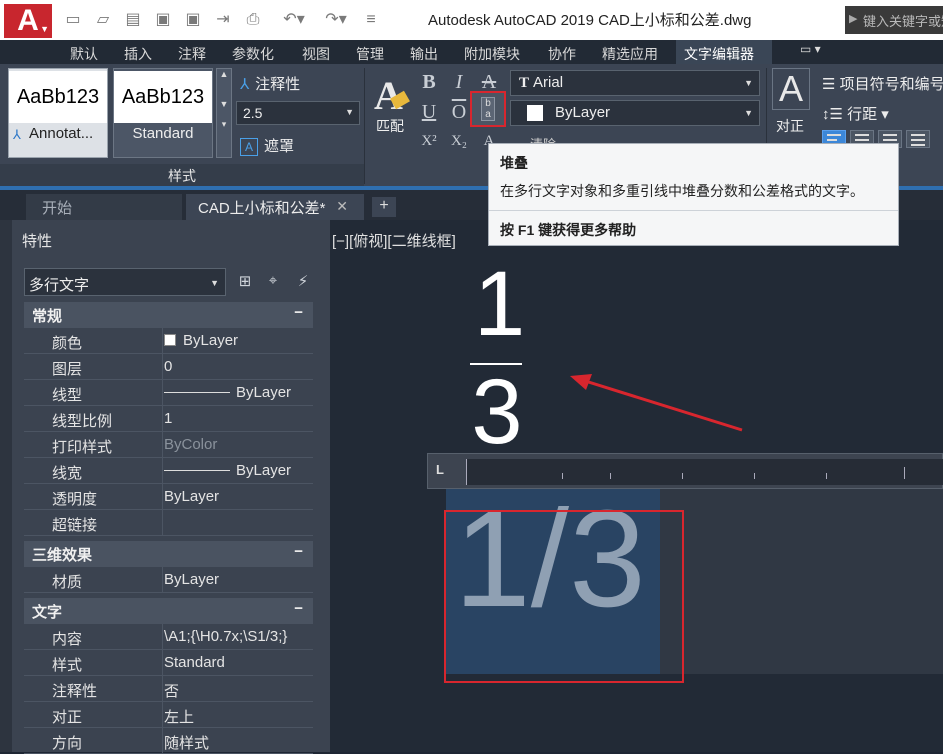 The image size is (943, 754). I want to click on justification-label: 对正, so click(790, 126).